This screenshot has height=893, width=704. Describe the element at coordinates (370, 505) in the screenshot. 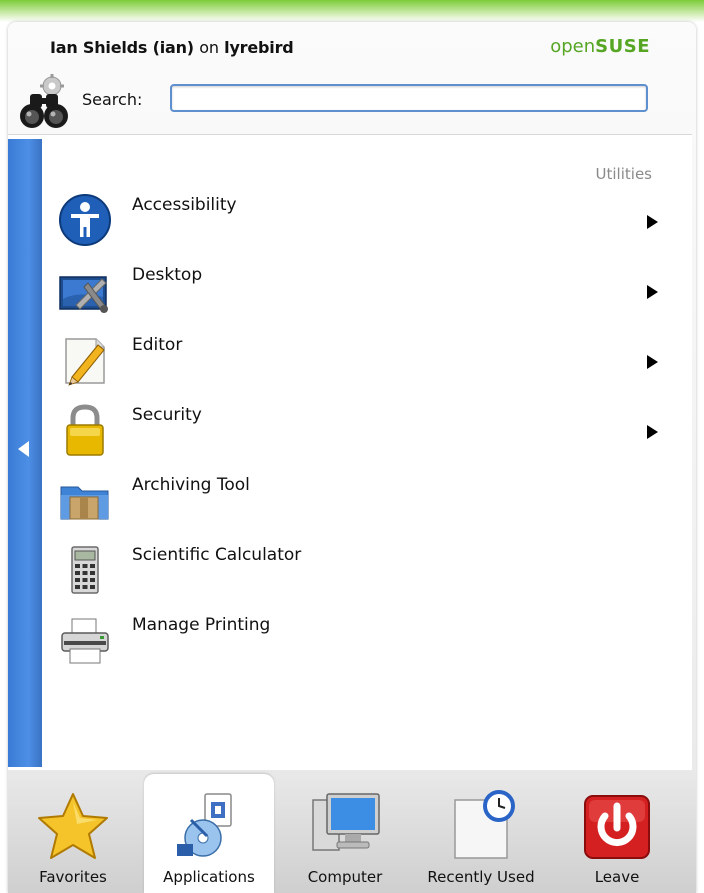

I see `menu-item-archiving-tool: Archiving Tool` at that location.